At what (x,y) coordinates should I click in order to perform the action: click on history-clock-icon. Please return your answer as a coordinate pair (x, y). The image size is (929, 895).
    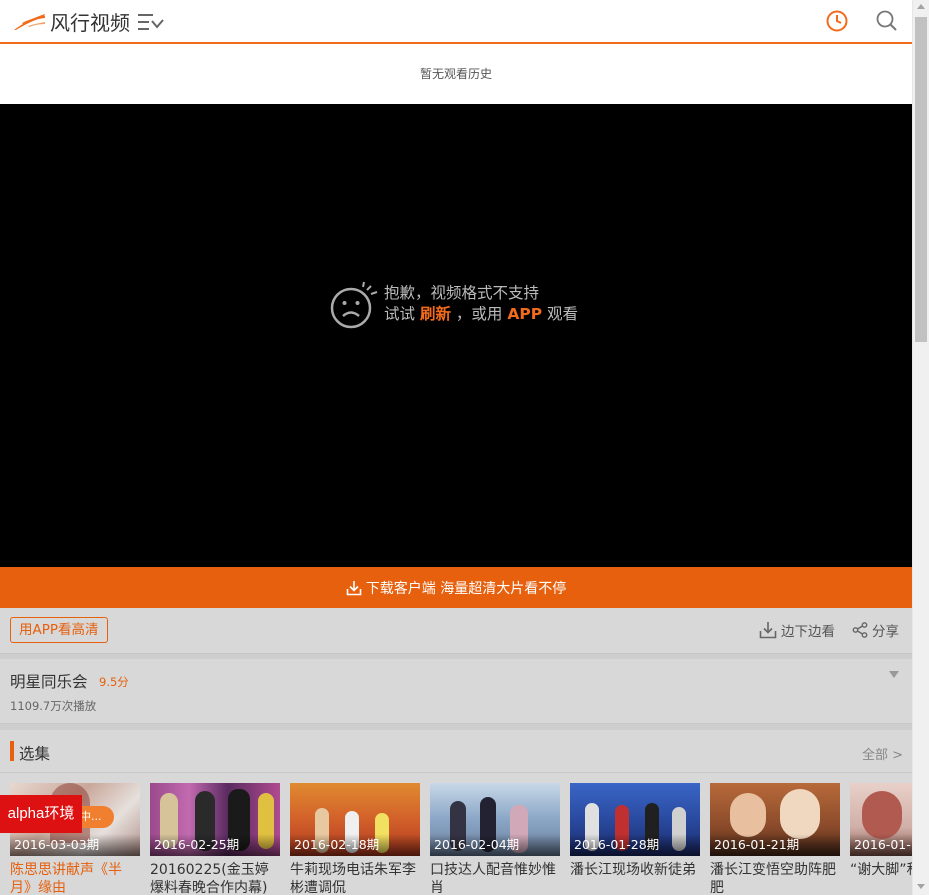
    Looking at the image, I should click on (837, 21).